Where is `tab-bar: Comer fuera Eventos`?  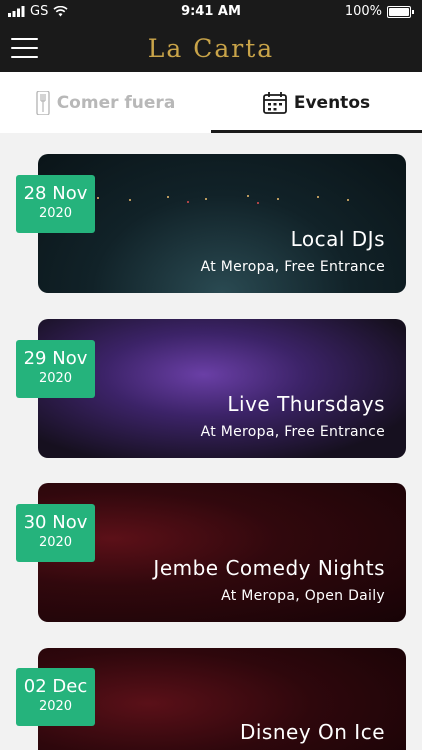 tab-bar: Comer fuera Eventos is located at coordinates (211, 102).